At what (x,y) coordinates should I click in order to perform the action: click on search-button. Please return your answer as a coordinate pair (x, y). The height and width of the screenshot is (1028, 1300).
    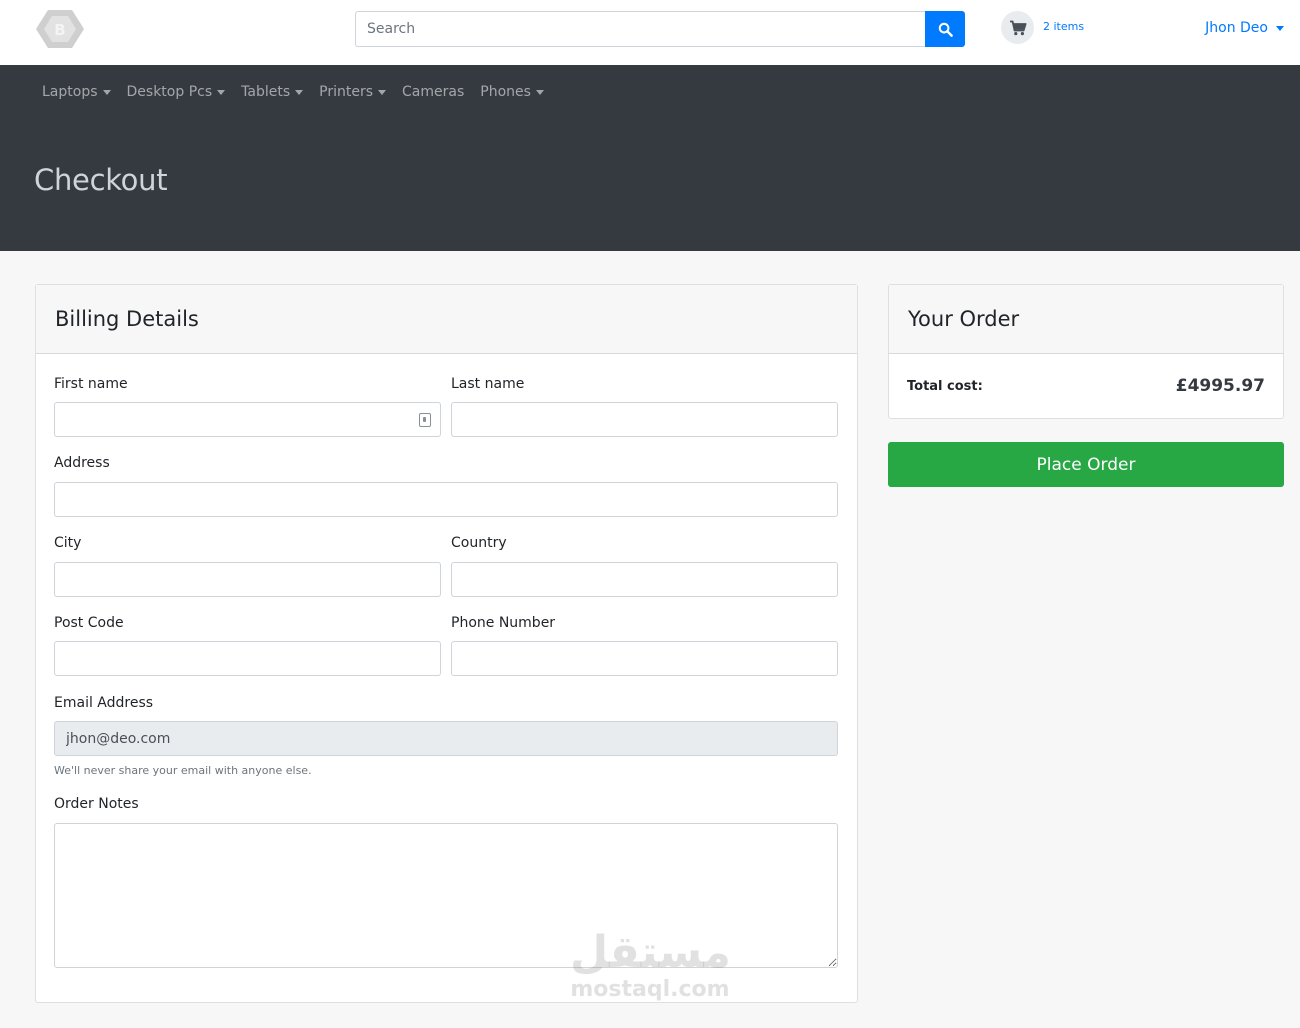
    Looking at the image, I should click on (945, 29).